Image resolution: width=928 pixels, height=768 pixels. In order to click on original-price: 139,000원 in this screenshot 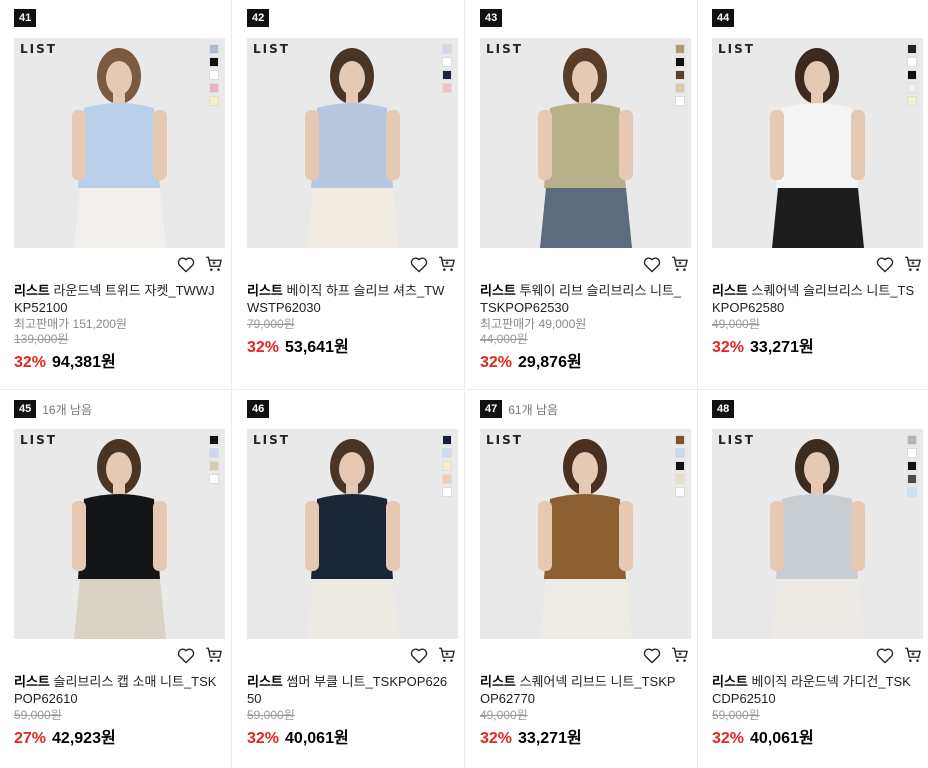, I will do `click(41, 339)`.